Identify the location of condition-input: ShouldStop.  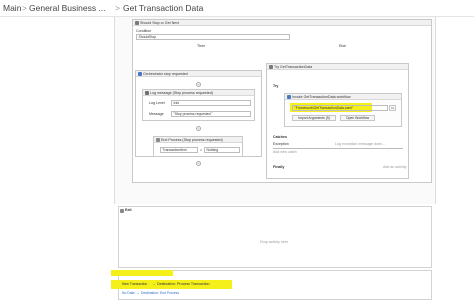
(213, 37).